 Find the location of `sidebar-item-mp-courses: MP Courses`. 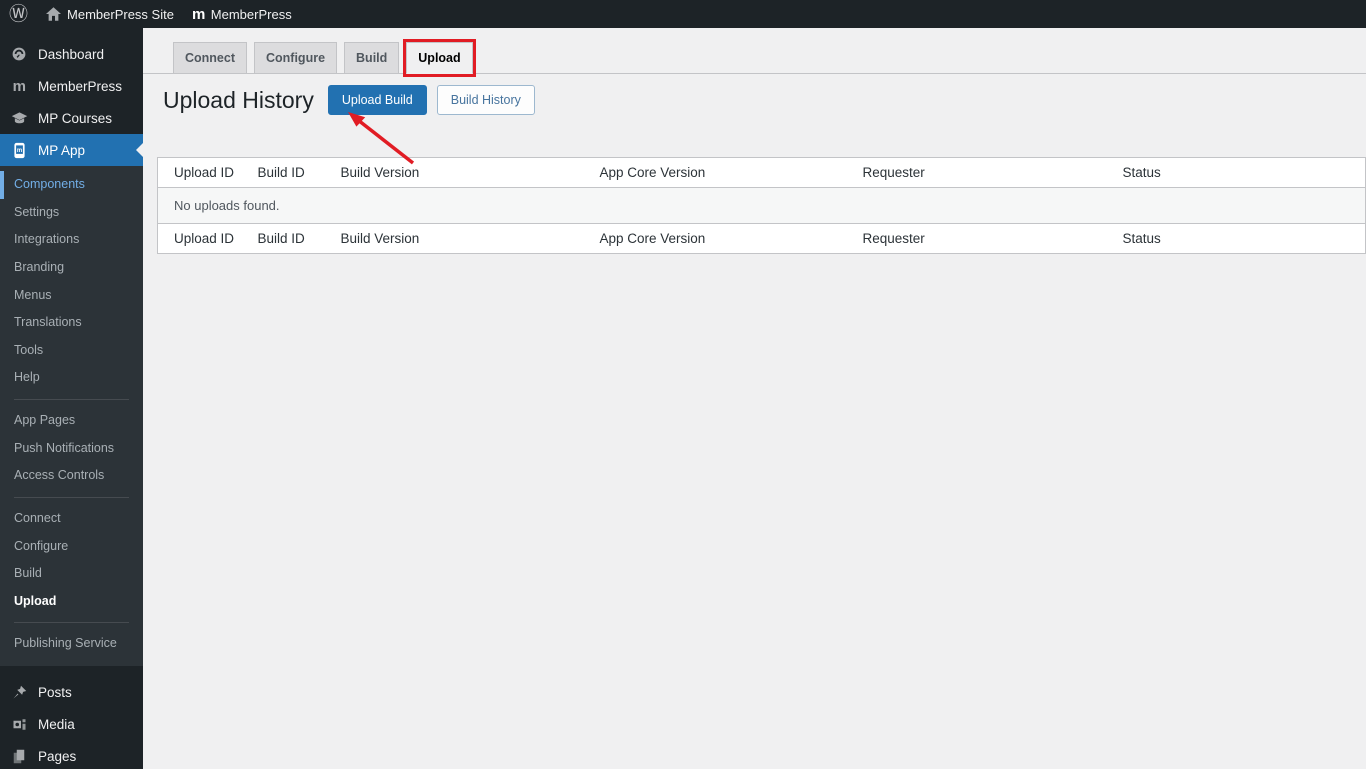

sidebar-item-mp-courses: MP Courses is located at coordinates (71, 118).